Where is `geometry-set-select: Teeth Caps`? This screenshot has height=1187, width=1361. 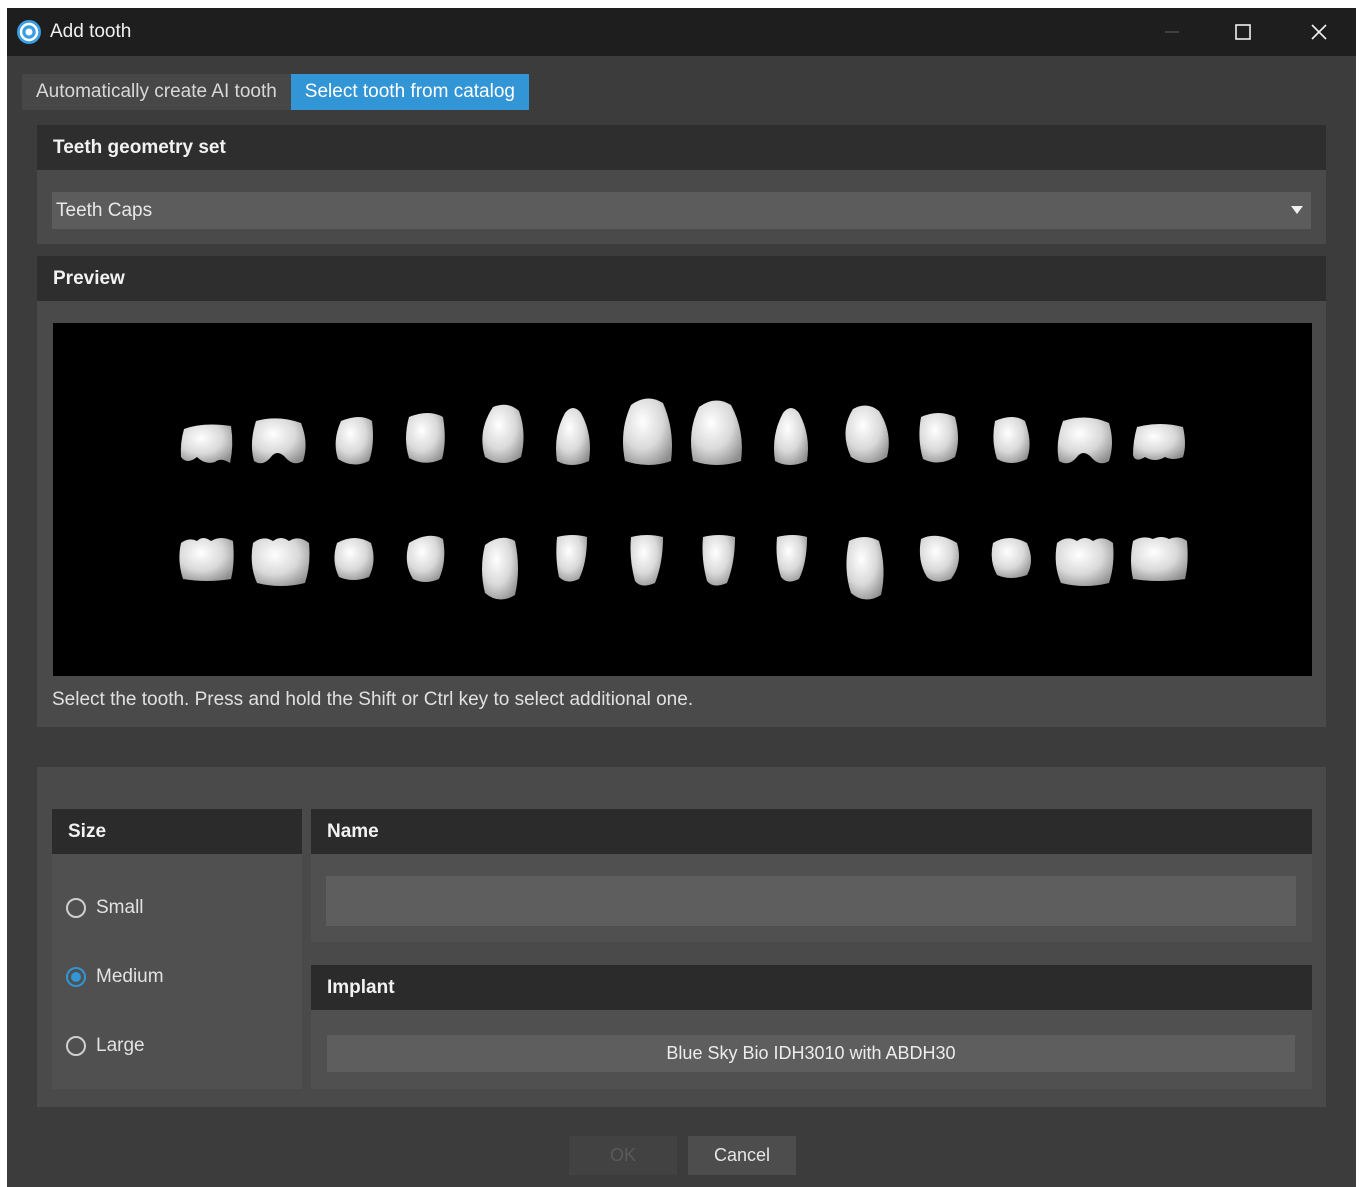 geometry-set-select: Teeth Caps is located at coordinates (681, 210).